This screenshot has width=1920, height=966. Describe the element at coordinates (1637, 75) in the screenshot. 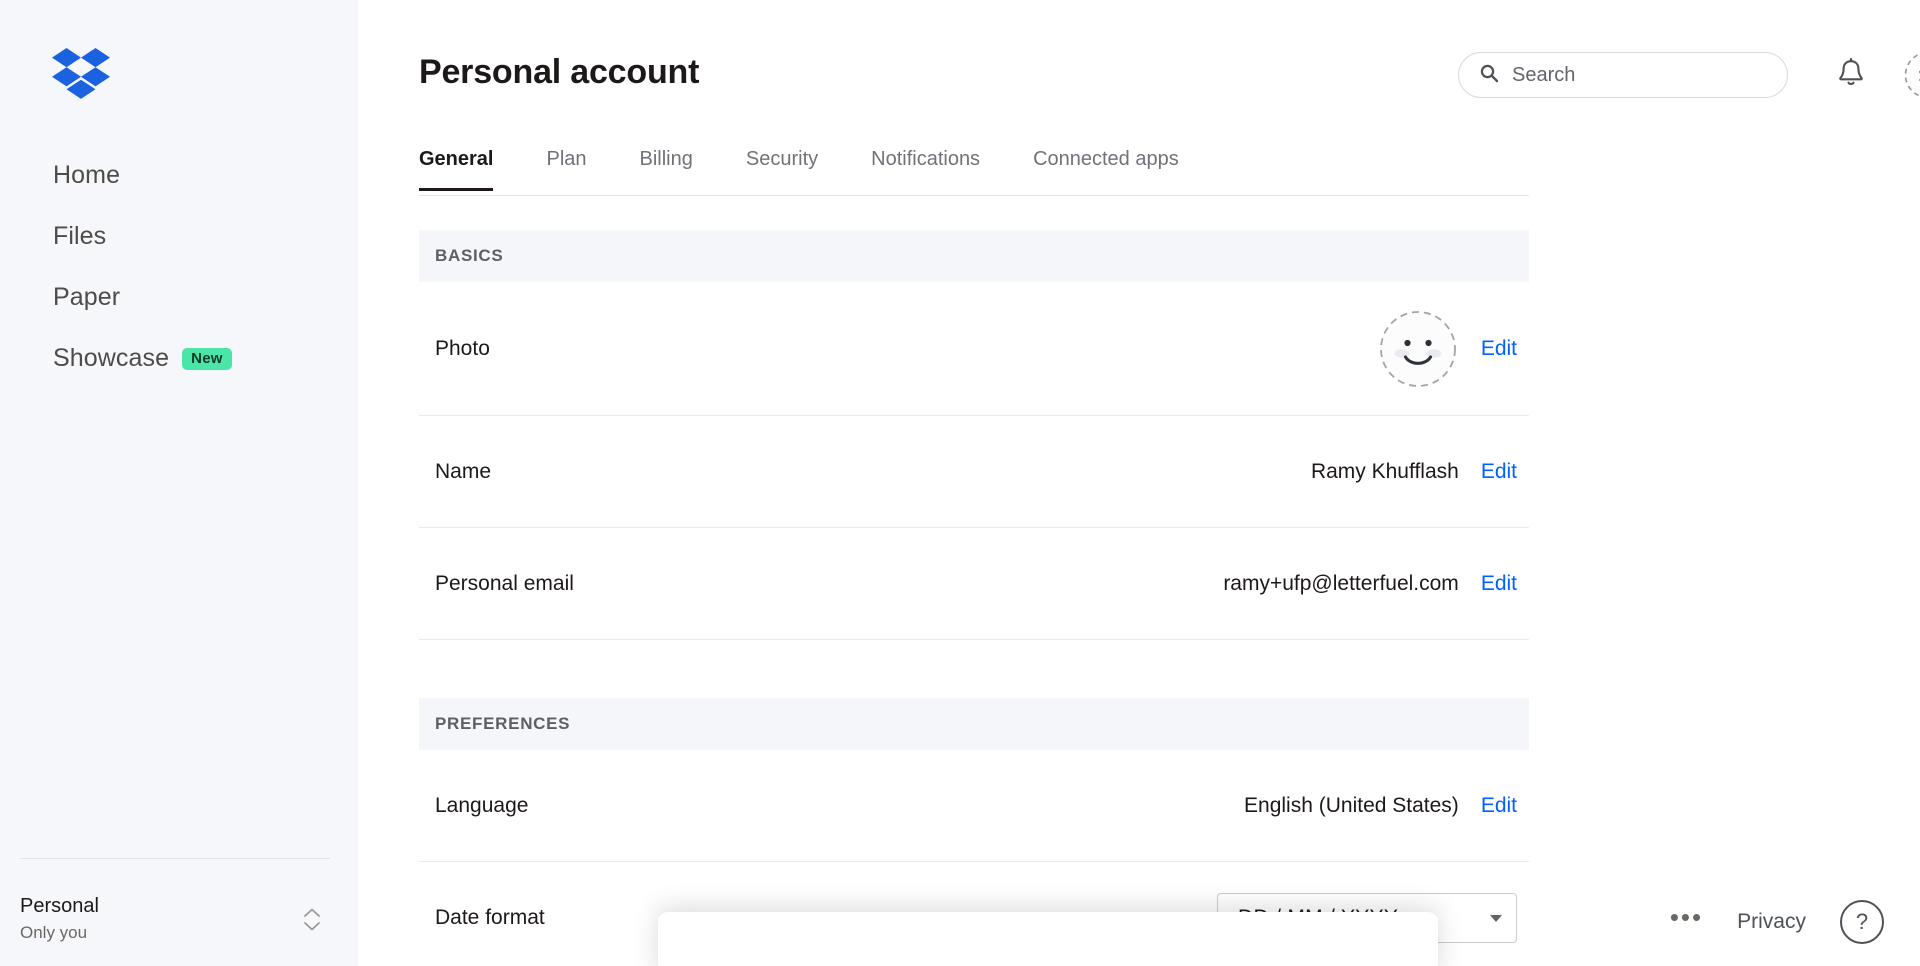

I see `search-input` at that location.